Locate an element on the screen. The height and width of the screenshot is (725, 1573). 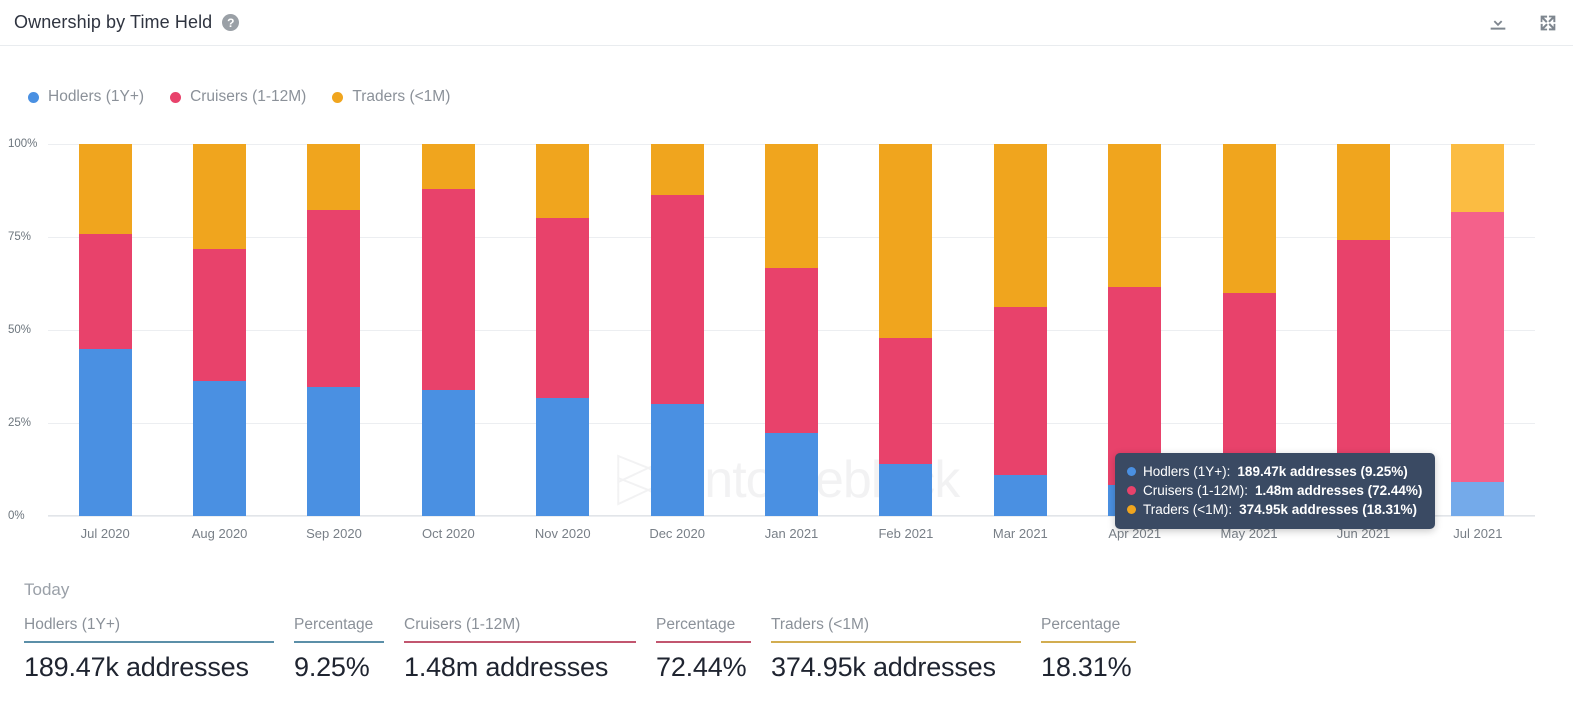
stat-traders-value: 374.95k addresses is located at coordinates (883, 667).